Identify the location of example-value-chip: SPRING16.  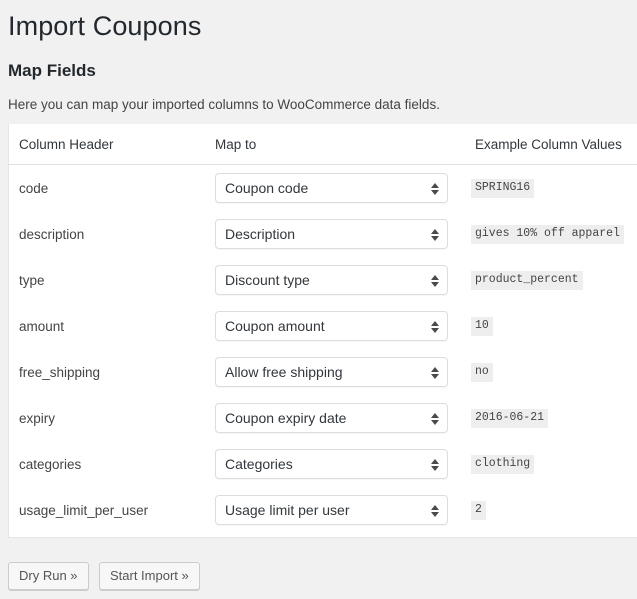
(503, 188).